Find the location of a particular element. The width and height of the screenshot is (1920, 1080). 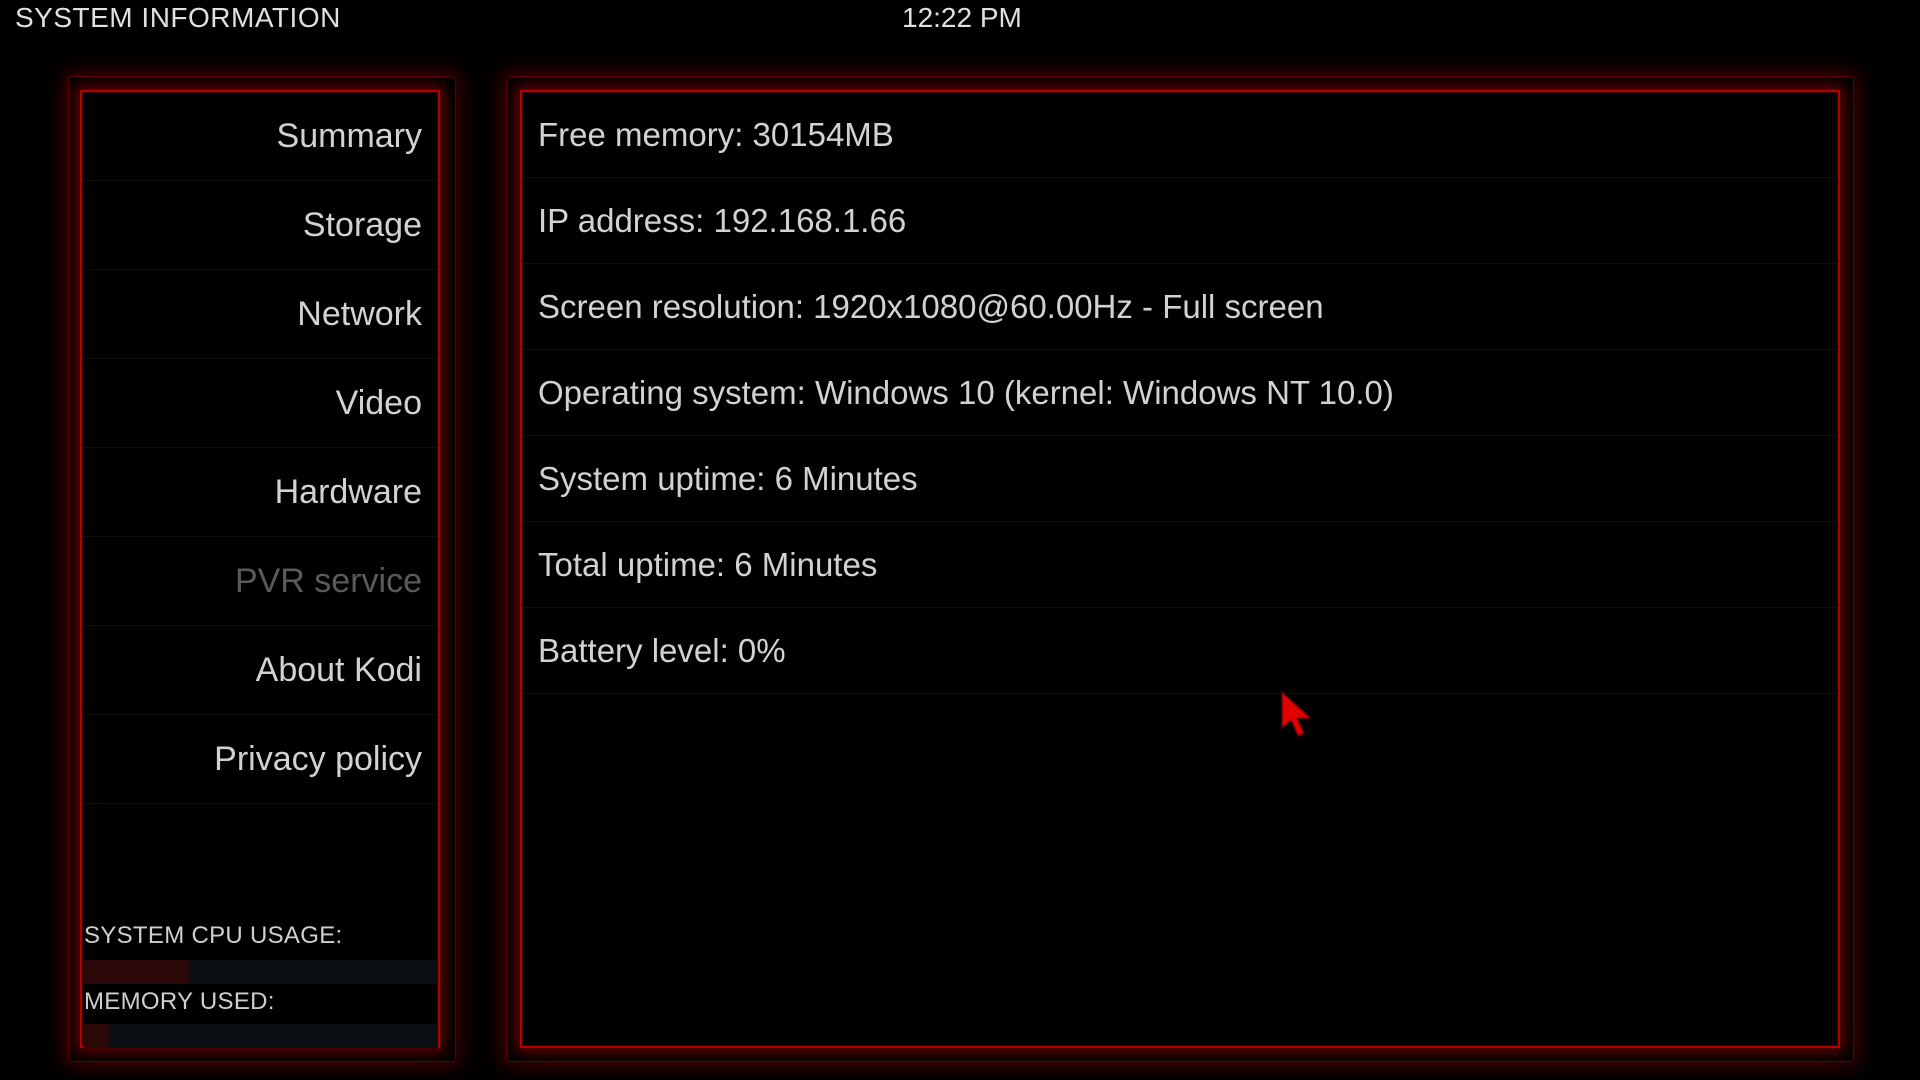

menu-item-about-kodi: About Kodi is located at coordinates (260, 670).